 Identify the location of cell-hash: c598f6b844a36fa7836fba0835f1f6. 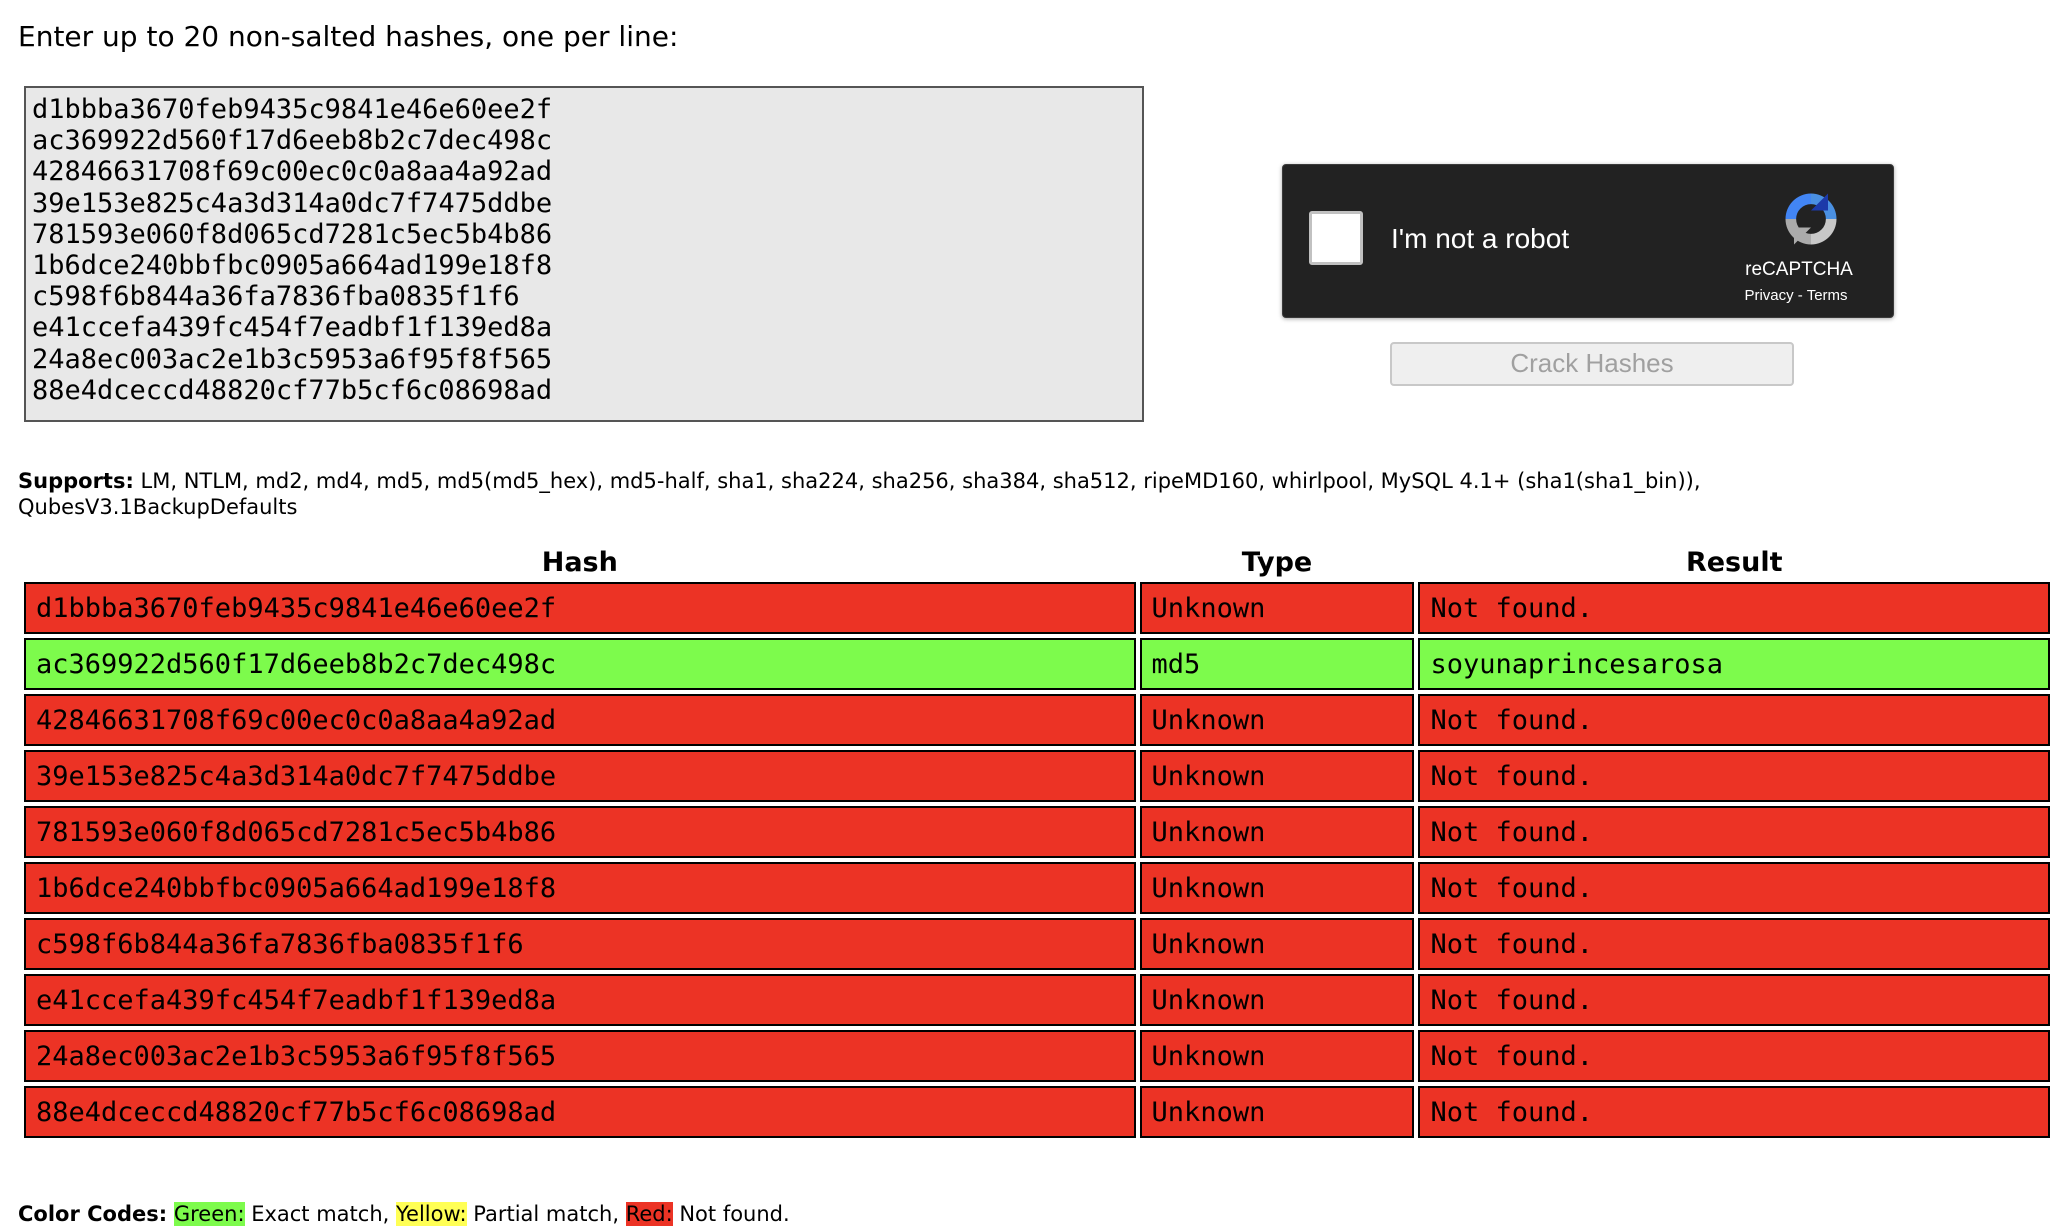
(580, 944).